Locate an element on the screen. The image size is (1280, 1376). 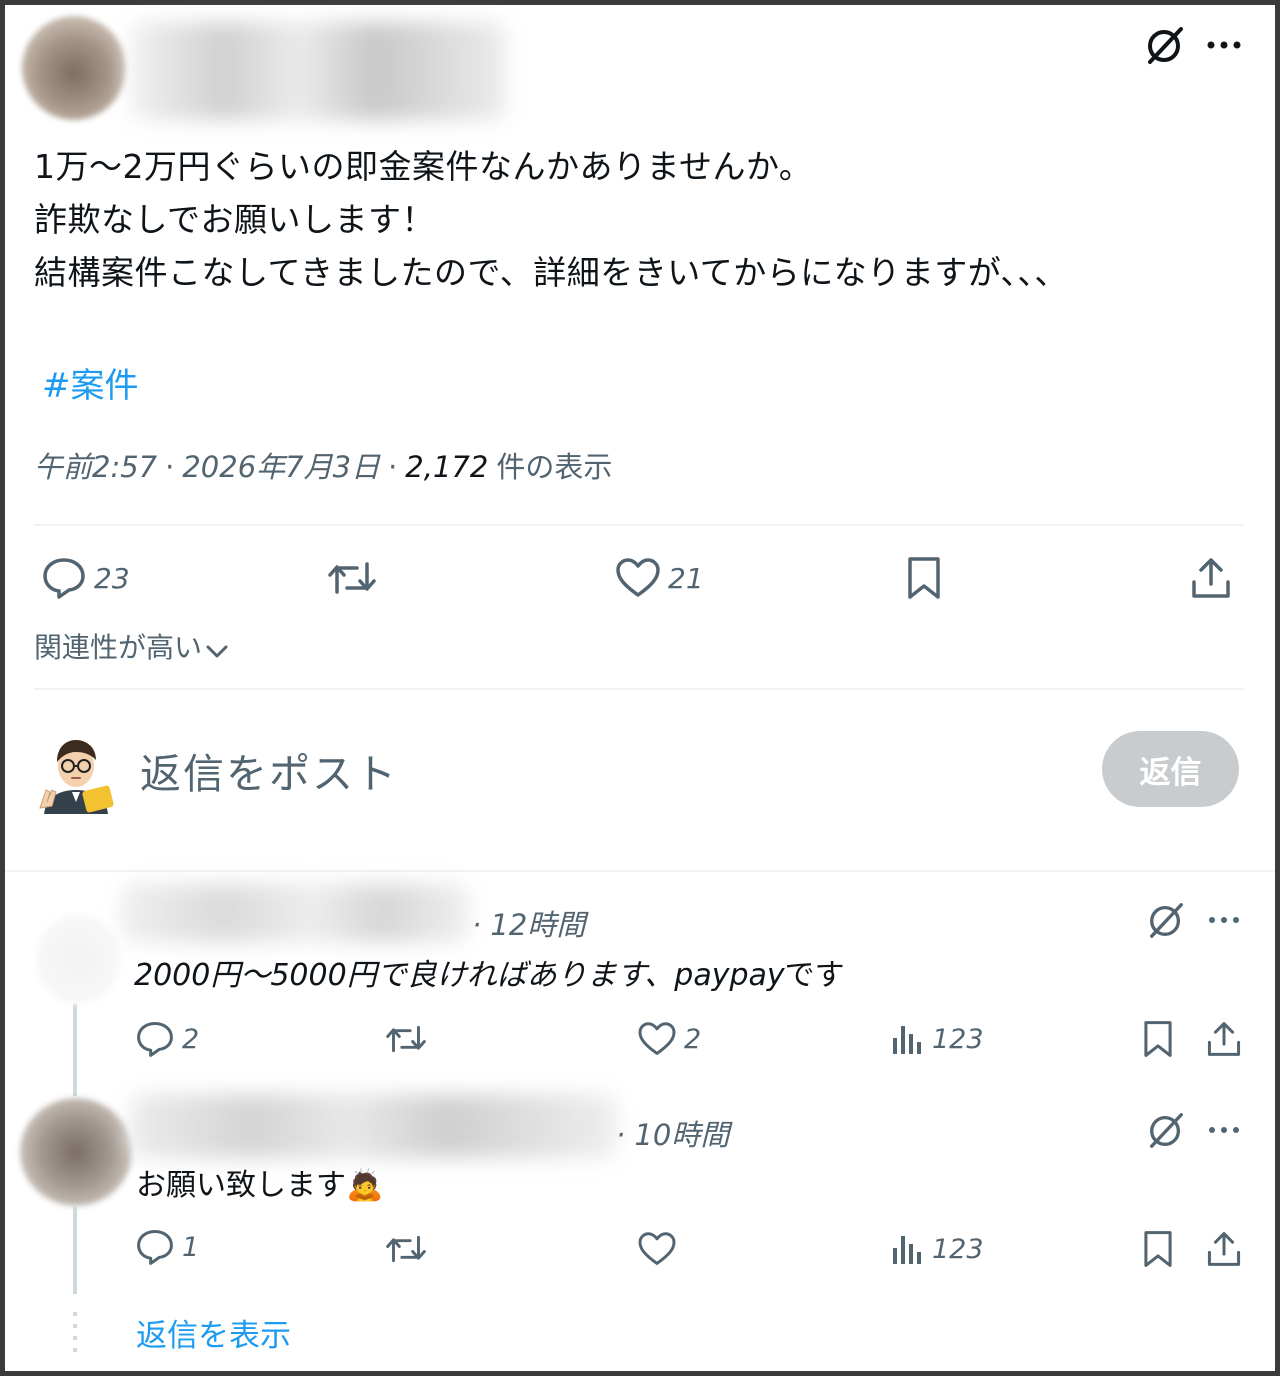
reply-input: 返信をポスト is located at coordinates (269, 770).